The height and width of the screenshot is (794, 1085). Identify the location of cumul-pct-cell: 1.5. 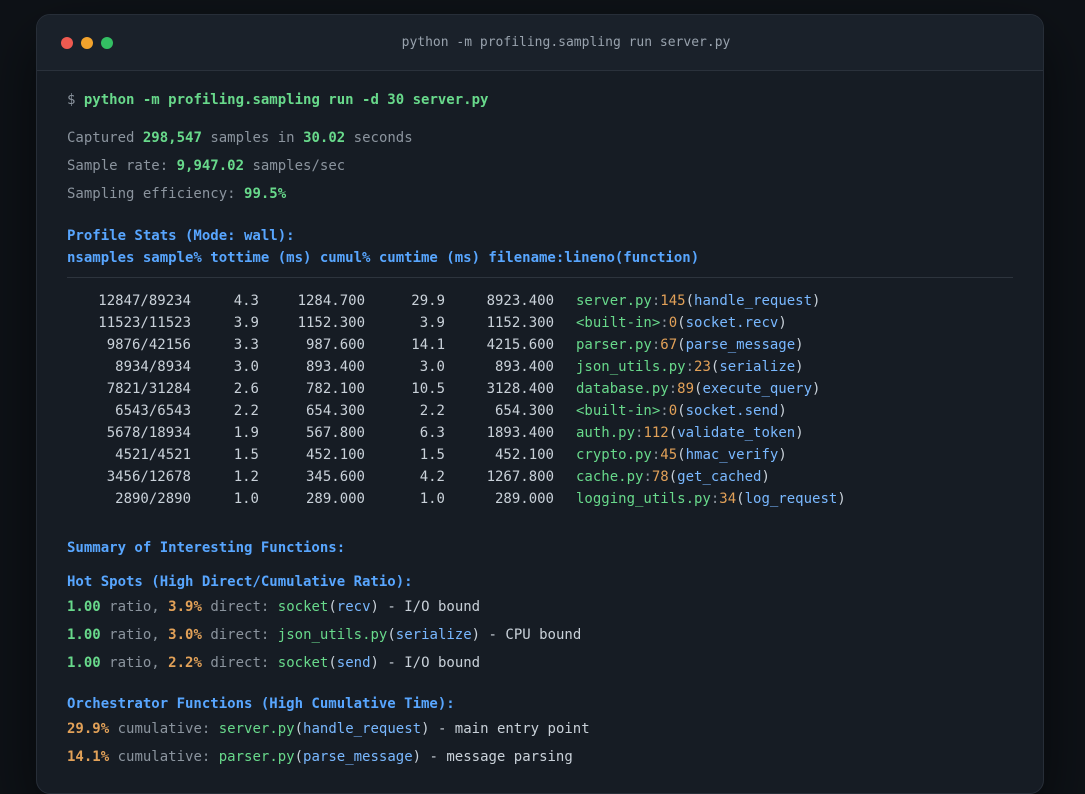
(432, 455).